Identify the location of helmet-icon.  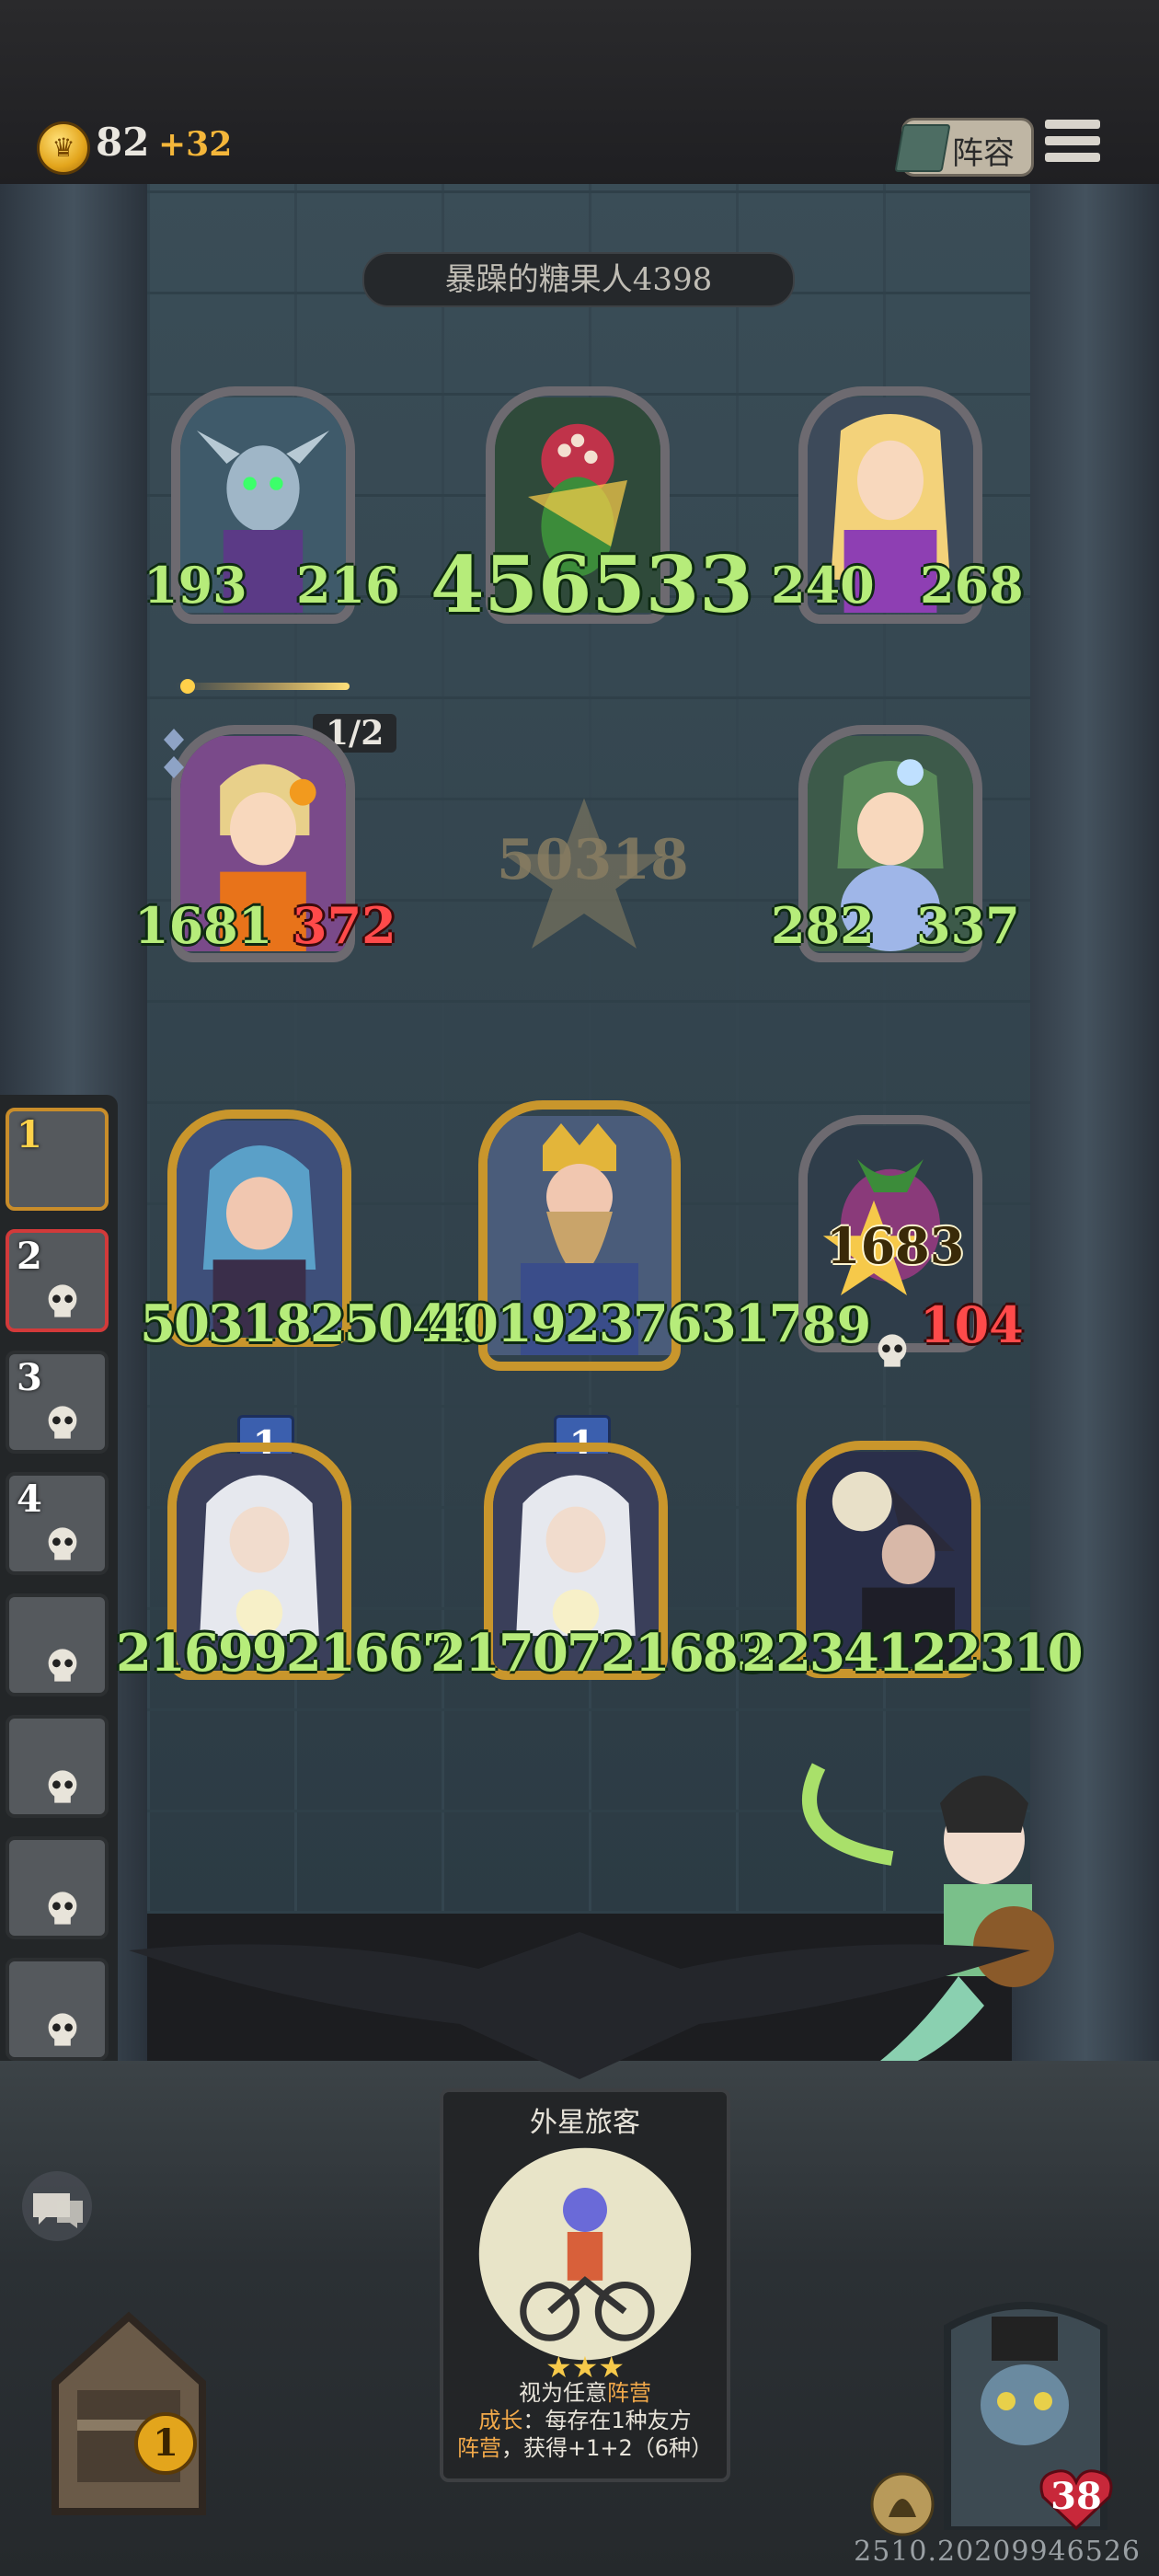
(902, 2504).